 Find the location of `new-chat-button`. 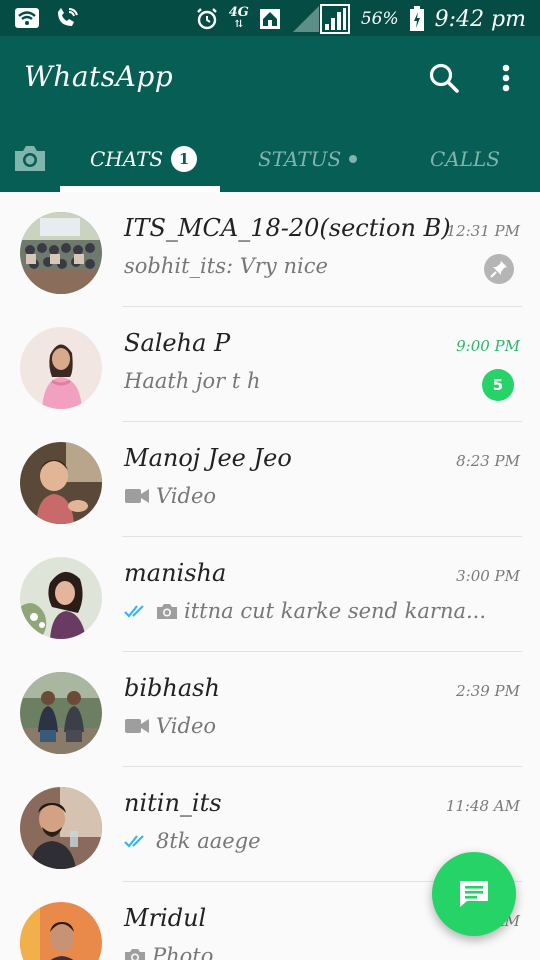

new-chat-button is located at coordinates (474, 894).